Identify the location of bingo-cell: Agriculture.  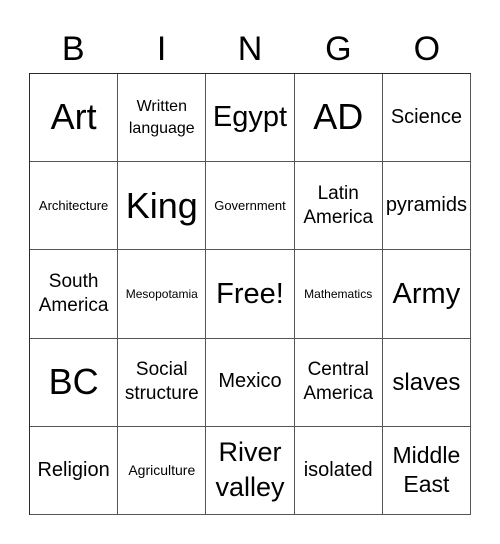
(162, 470).